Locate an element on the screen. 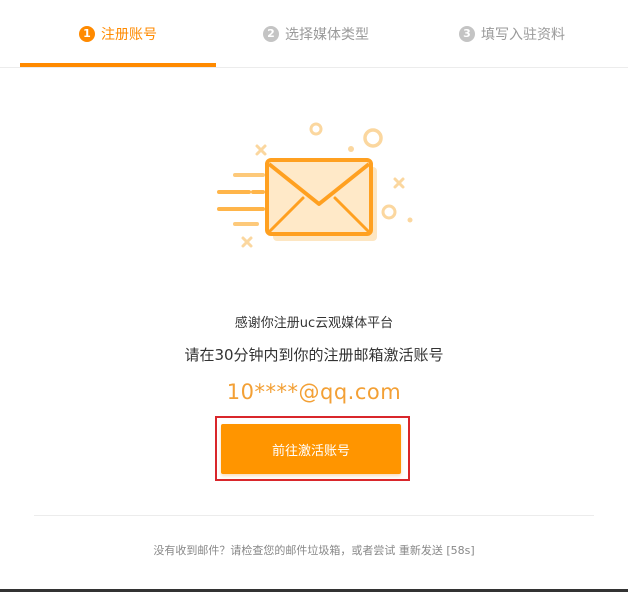 Image resolution: width=628 pixels, height=592 pixels. envelope-icon is located at coordinates (315, 185).